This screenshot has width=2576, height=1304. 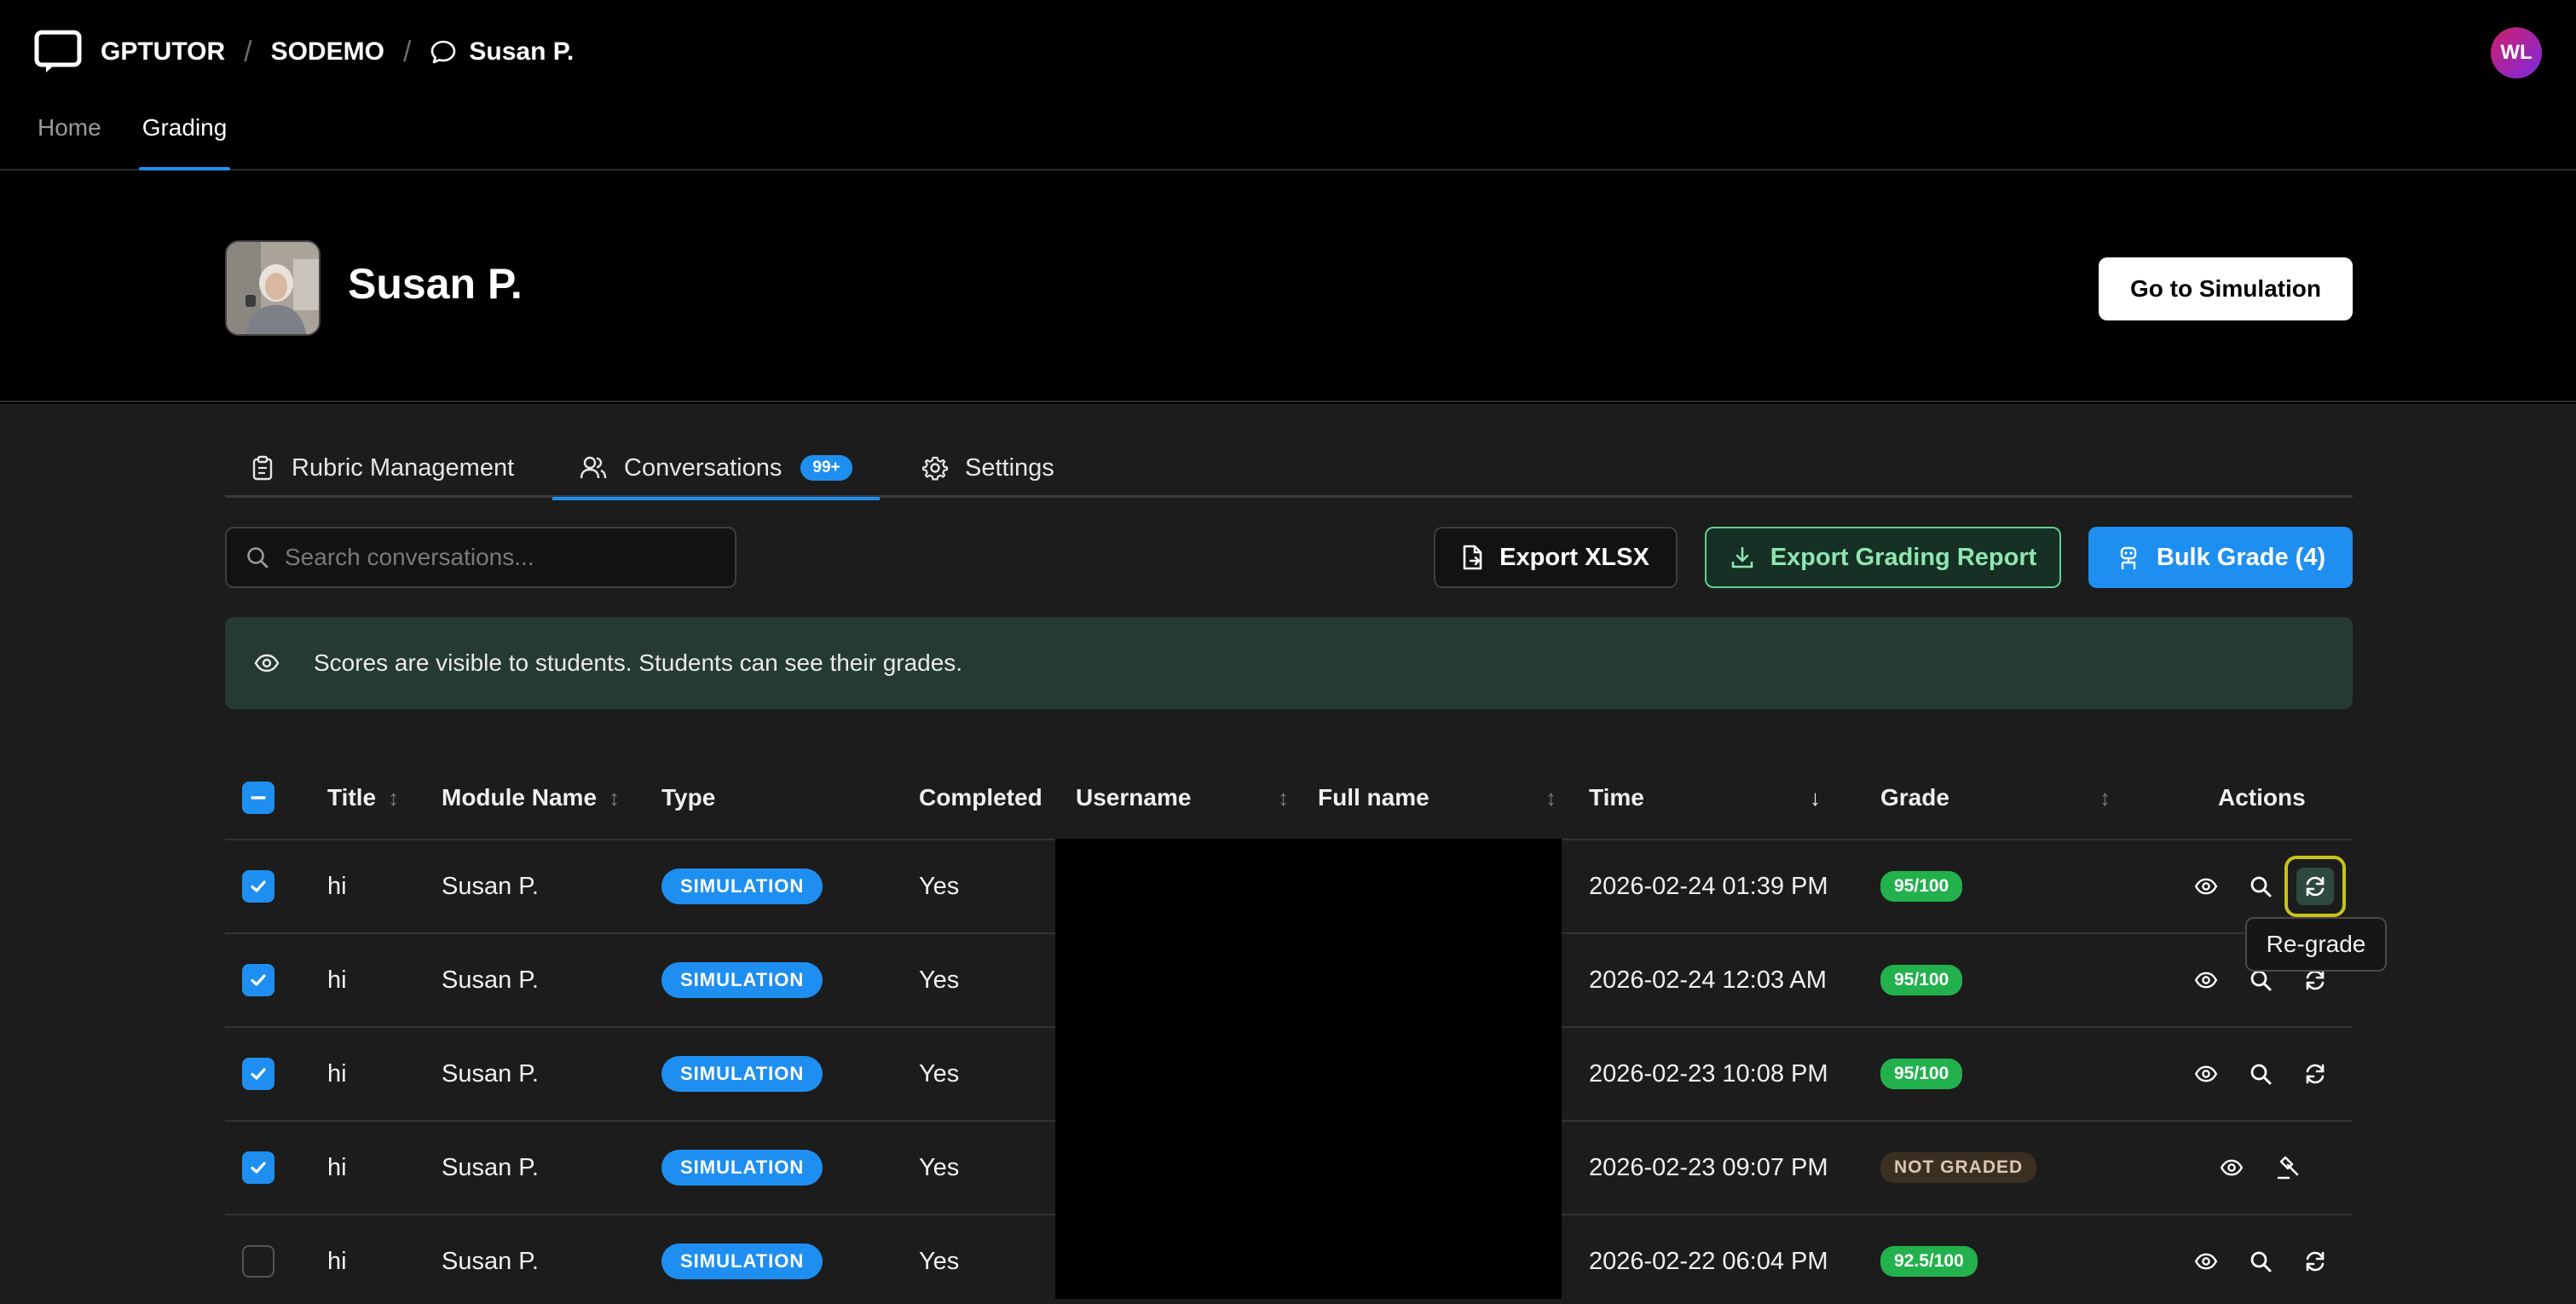 What do you see at coordinates (1009, 467) in the screenshot?
I see `tab-settings-label: Settings` at bounding box center [1009, 467].